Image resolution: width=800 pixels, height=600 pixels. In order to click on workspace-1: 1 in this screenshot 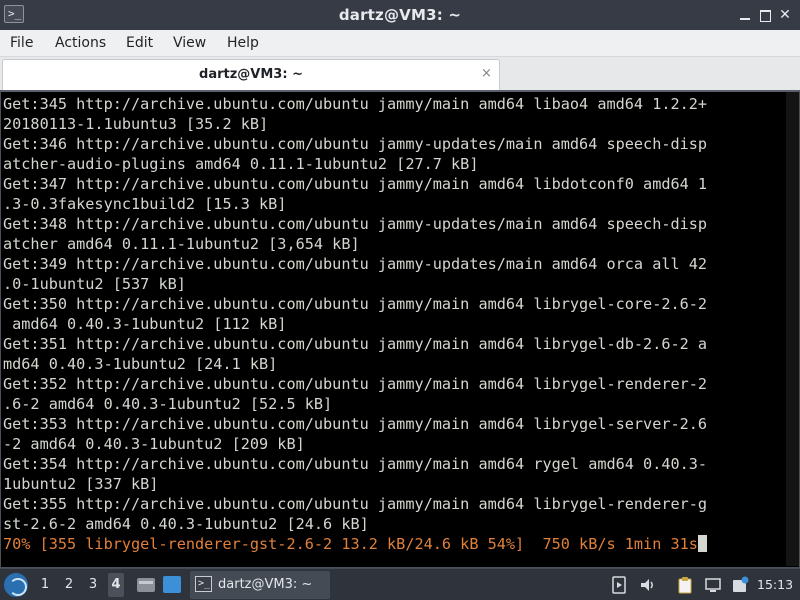, I will do `click(45, 584)`.